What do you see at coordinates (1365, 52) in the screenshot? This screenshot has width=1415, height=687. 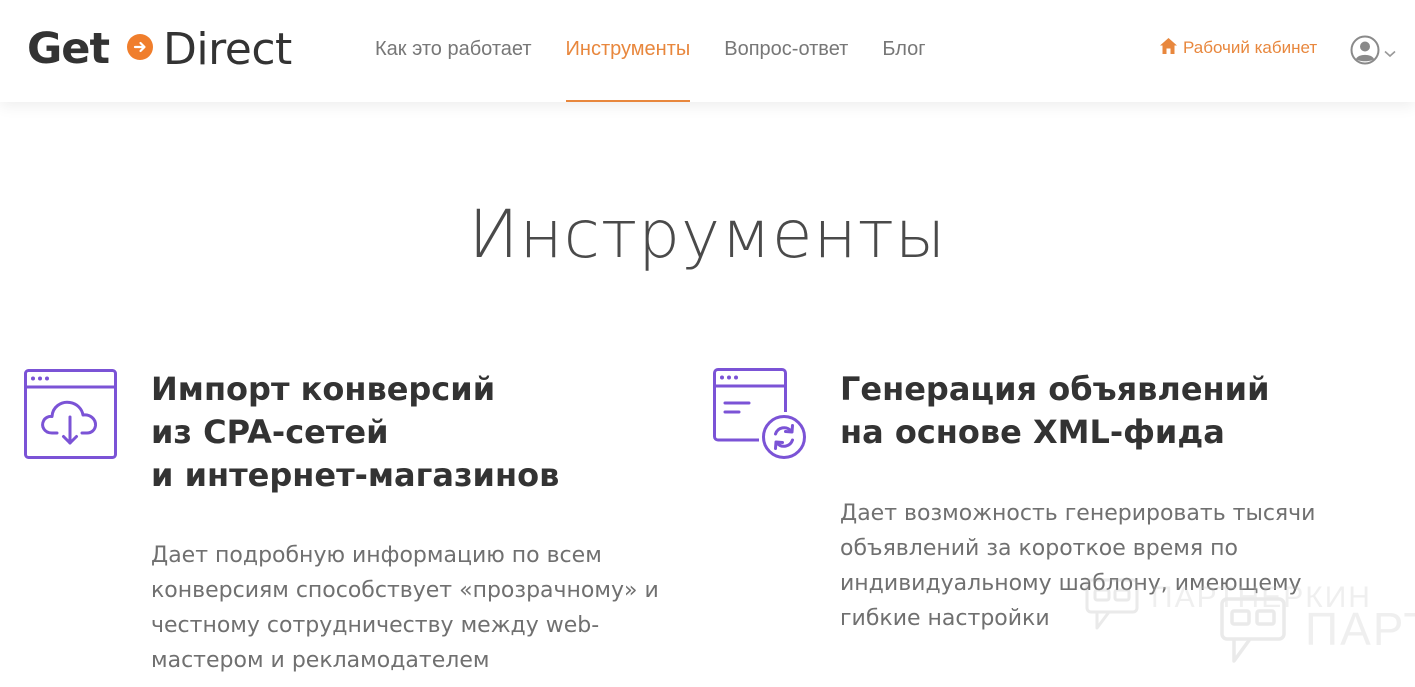 I see `user-avatar-icon` at bounding box center [1365, 52].